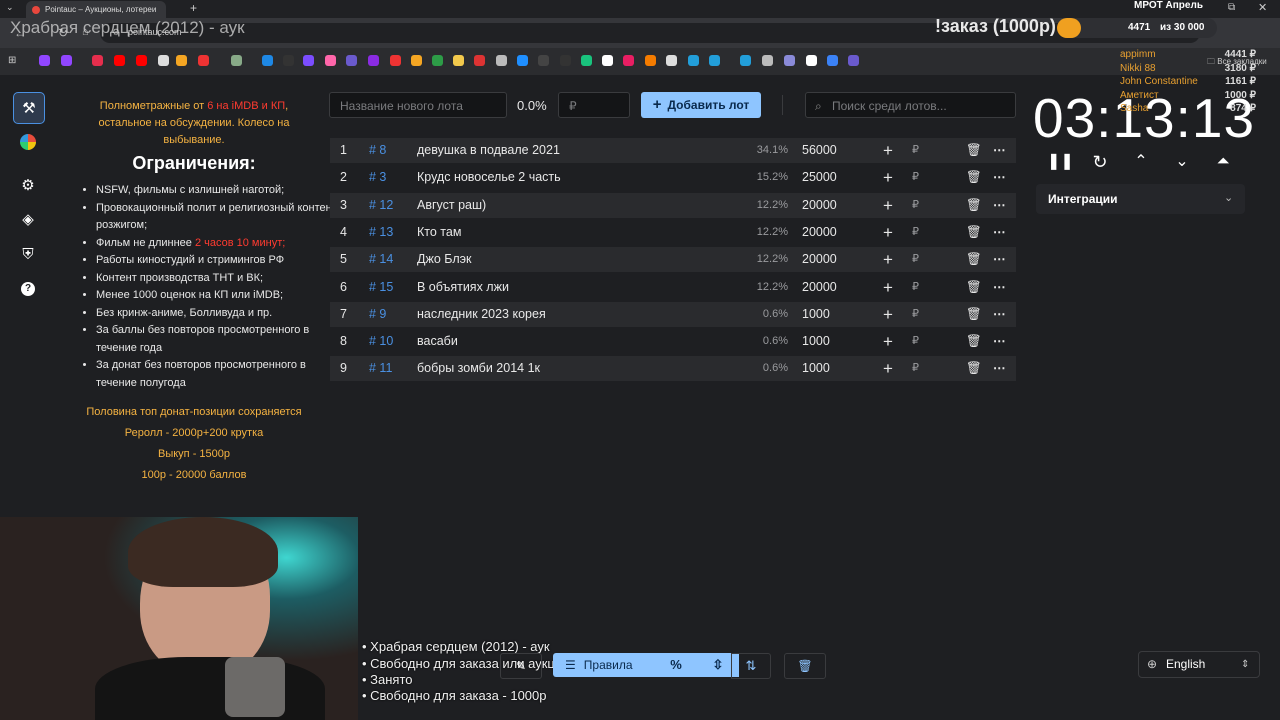 The height and width of the screenshot is (720, 1280). Describe the element at coordinates (521, 666) in the screenshot. I see `edit-icon: ✎` at that location.